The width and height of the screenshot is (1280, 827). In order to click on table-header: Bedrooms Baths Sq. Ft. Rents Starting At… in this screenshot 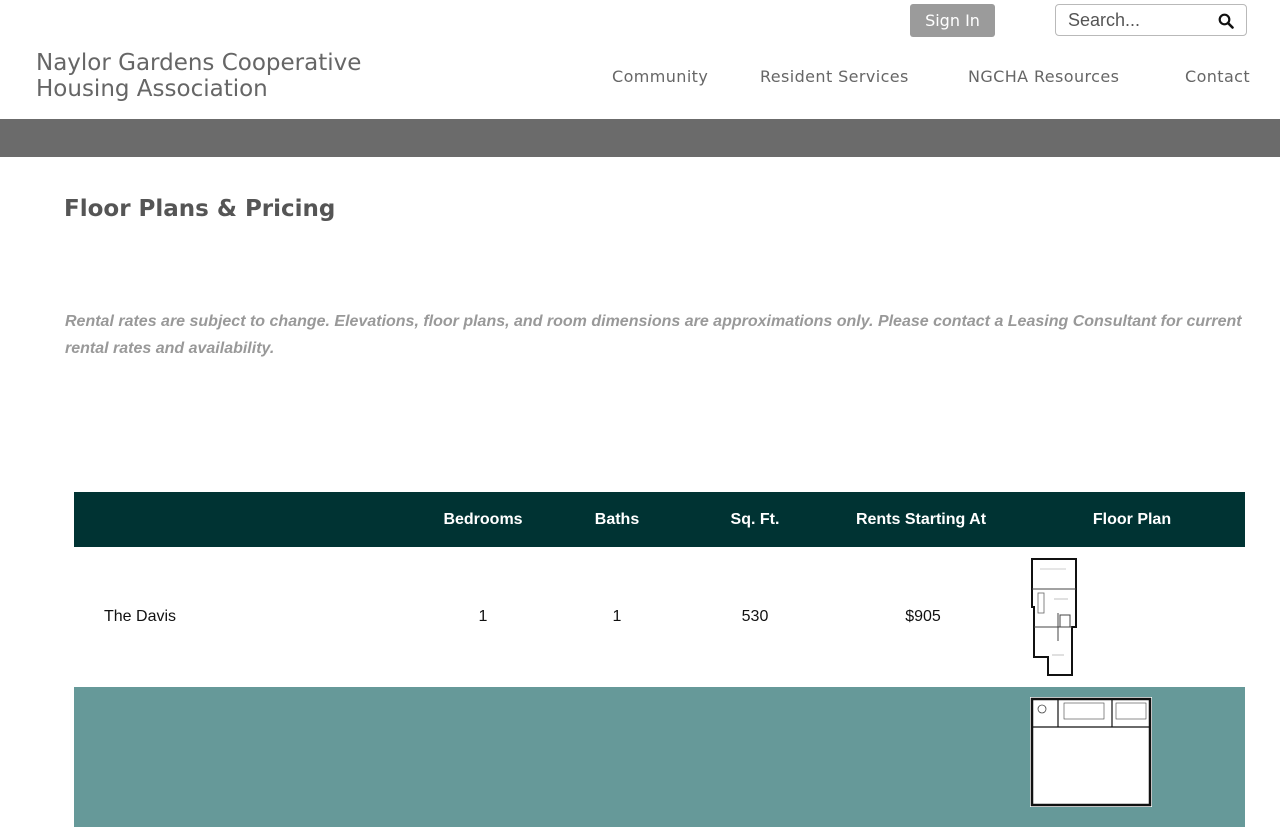, I will do `click(659, 519)`.